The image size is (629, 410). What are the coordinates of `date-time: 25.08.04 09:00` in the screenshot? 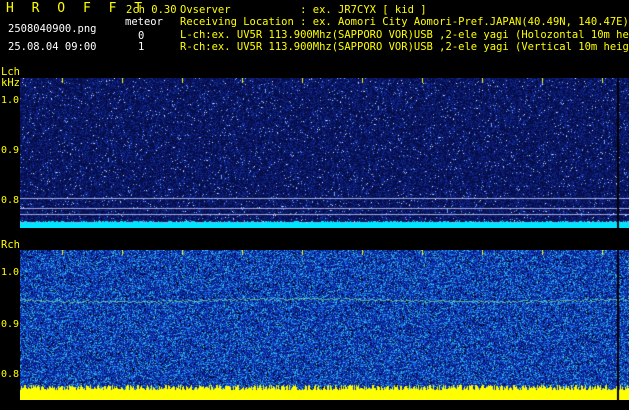 It's located at (52, 47).